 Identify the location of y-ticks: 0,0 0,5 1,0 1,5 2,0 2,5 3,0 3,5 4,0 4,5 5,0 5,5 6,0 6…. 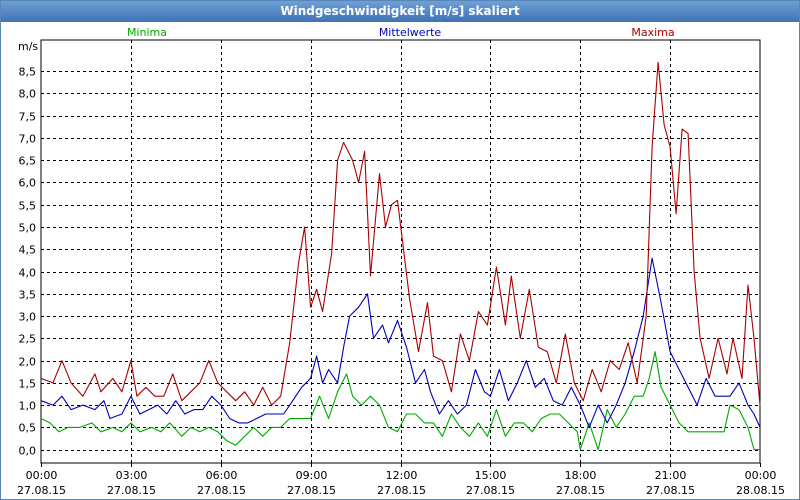
(28, 262).